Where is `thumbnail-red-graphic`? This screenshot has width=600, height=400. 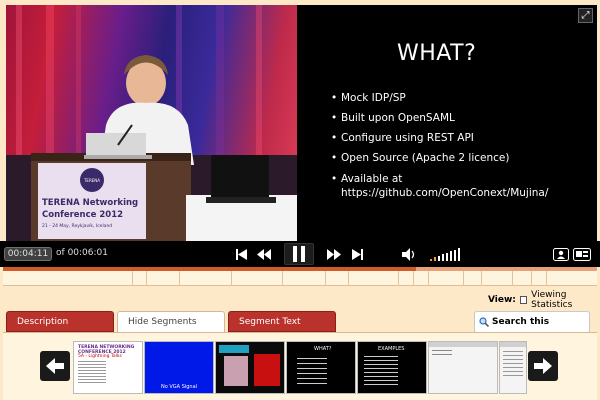 thumbnail-red-graphic is located at coordinates (267, 370).